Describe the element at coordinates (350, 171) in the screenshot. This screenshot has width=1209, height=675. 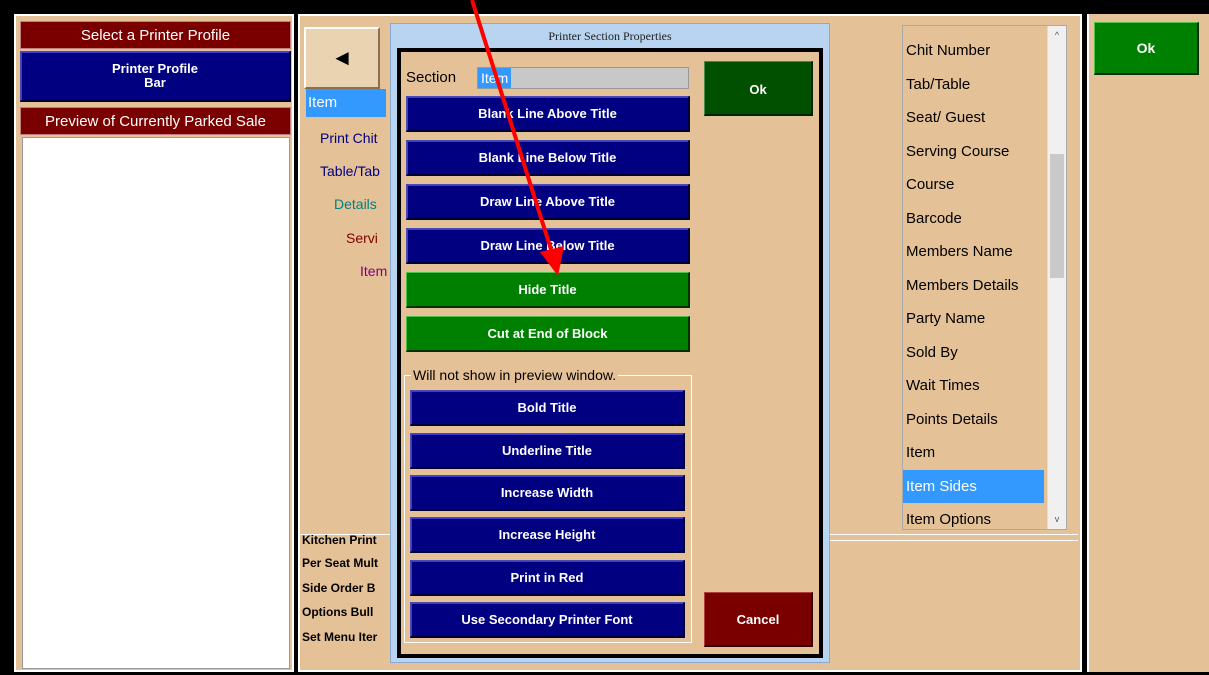
I see `tree-item-table-tab: Table/Tab` at that location.